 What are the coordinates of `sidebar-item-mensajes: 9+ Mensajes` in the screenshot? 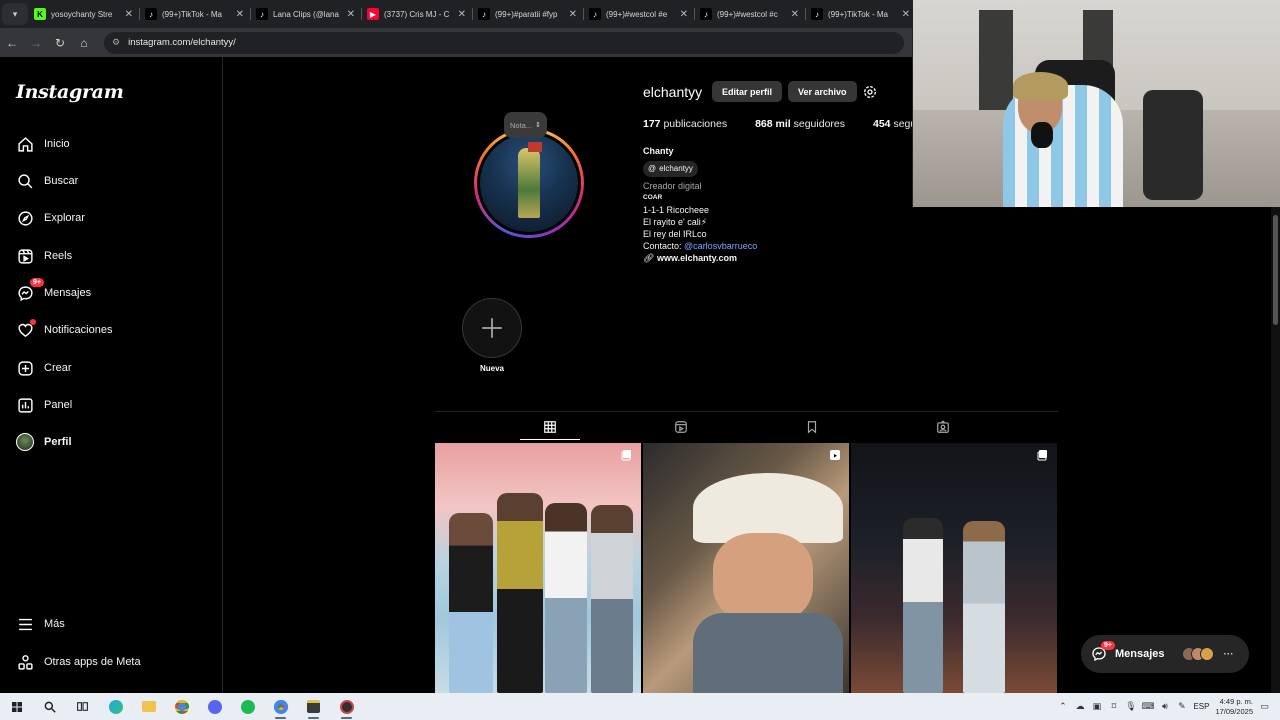 It's located at (53, 291).